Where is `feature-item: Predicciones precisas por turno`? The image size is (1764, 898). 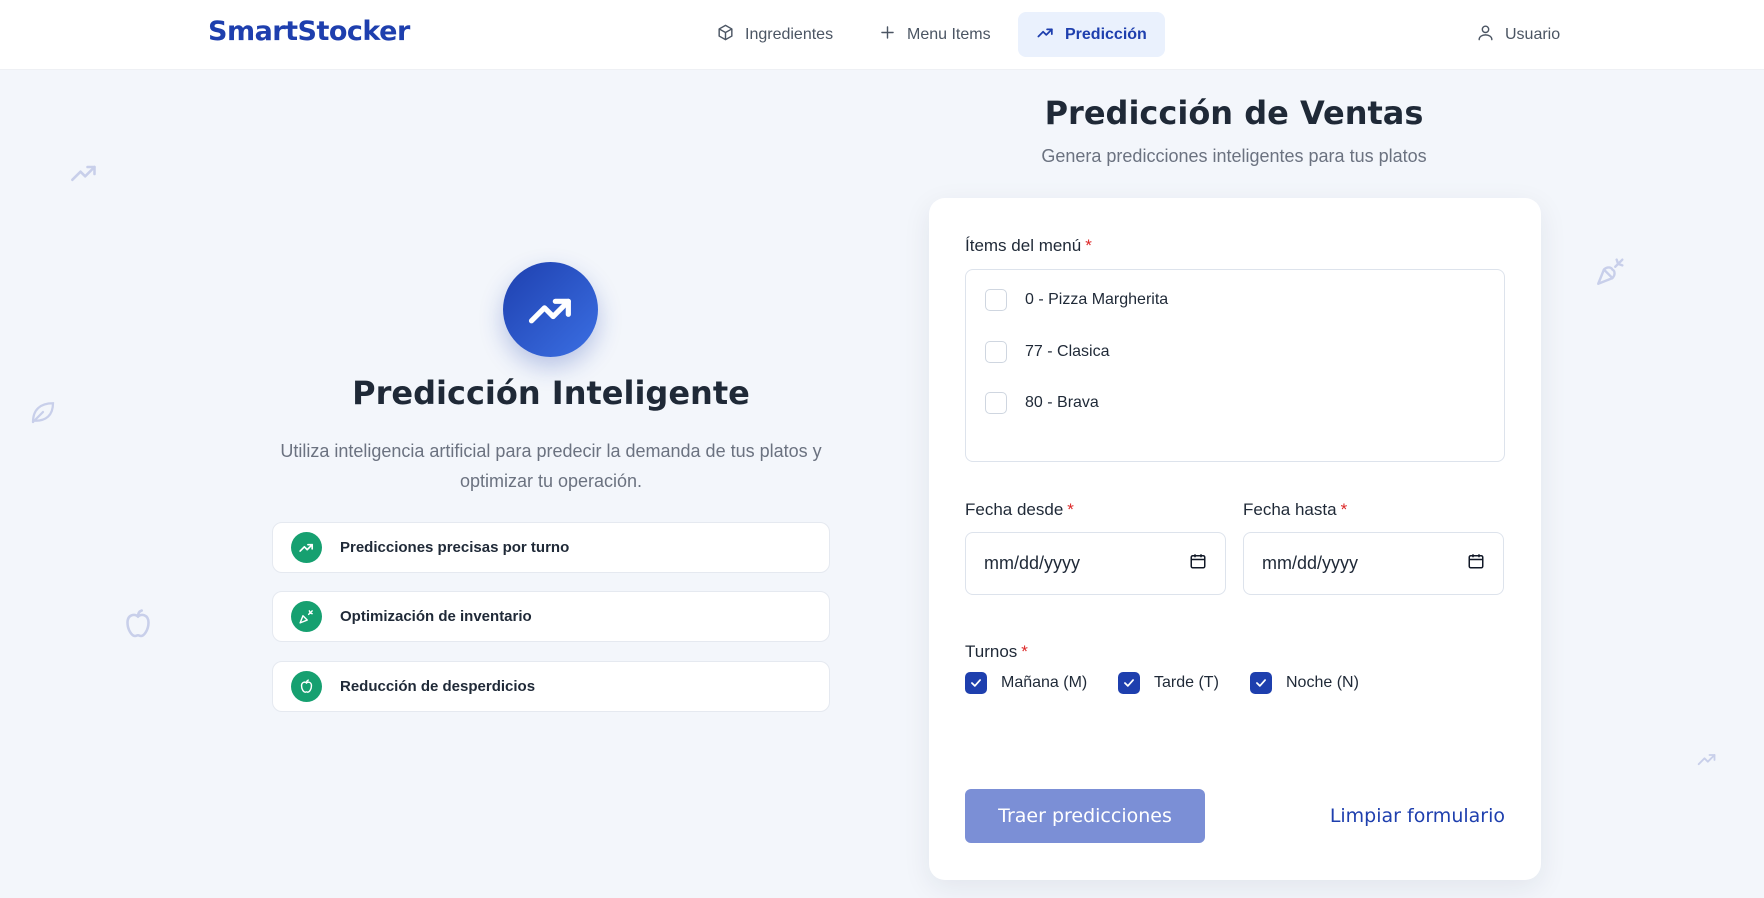 feature-item: Predicciones precisas por turno is located at coordinates (551, 547).